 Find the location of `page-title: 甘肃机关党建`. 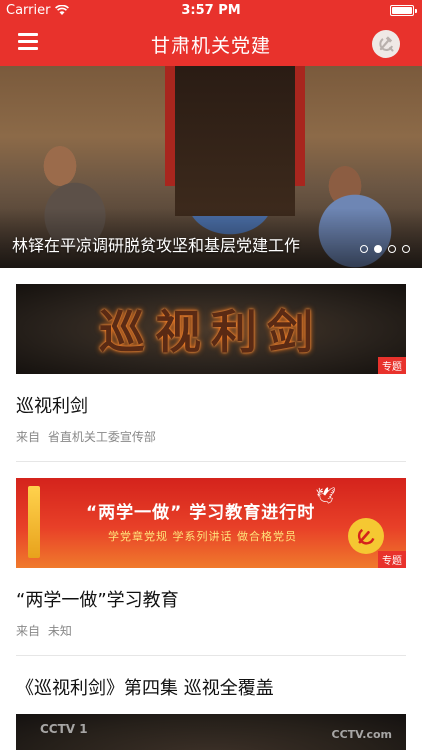

page-title: 甘肃机关党建 is located at coordinates (210, 46).